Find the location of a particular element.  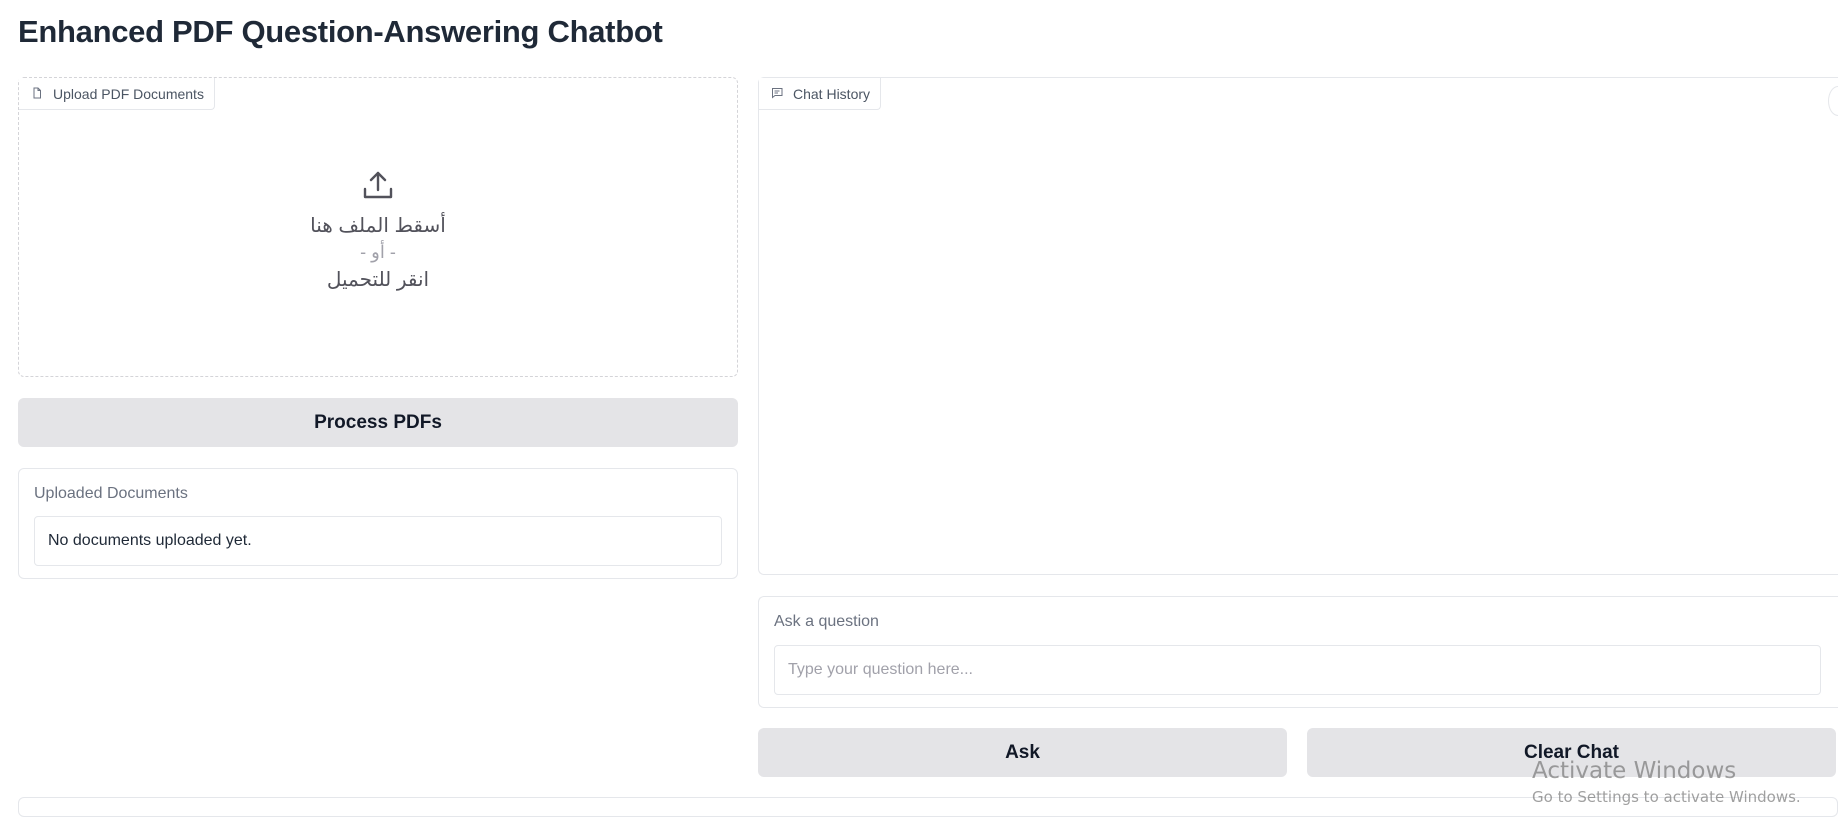

watermark-title: Activate Windows is located at coordinates (1634, 771).